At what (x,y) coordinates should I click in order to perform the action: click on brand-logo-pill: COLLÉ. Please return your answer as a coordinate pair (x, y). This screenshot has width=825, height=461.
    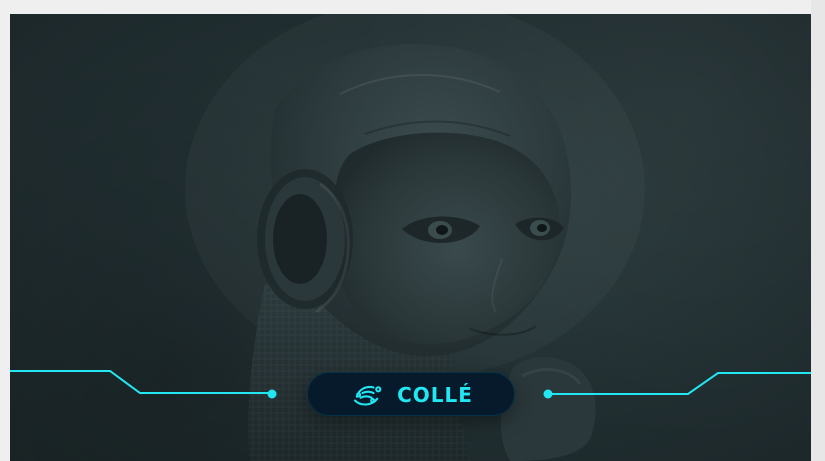
    Looking at the image, I should click on (411, 394).